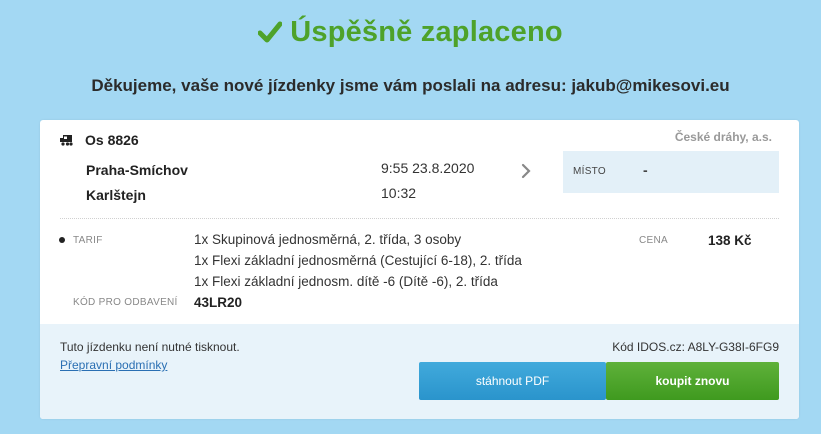 Image resolution: width=821 pixels, height=434 pixels. Describe the element at coordinates (723, 137) in the screenshot. I see `carrier-name: České dráhy, a.s.` at that location.